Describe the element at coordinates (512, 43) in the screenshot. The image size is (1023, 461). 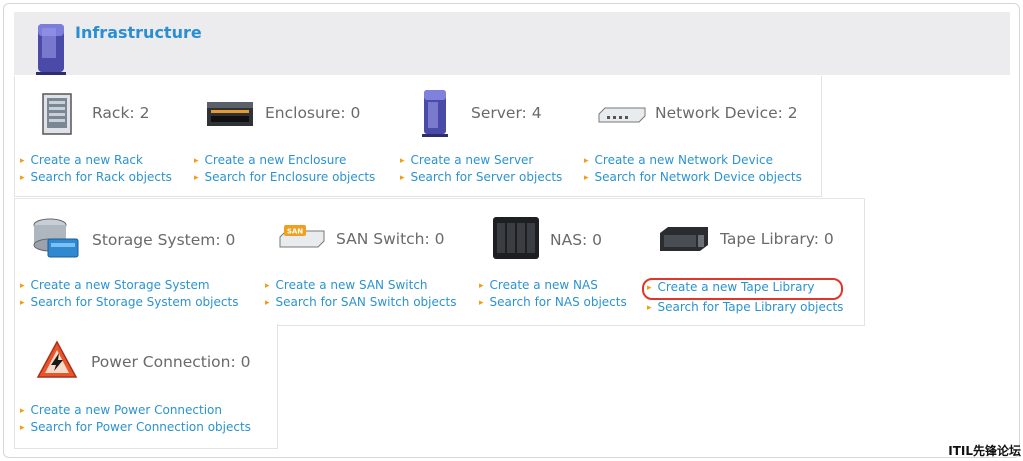
I see `infrastructure-header: Infrastructure` at that location.